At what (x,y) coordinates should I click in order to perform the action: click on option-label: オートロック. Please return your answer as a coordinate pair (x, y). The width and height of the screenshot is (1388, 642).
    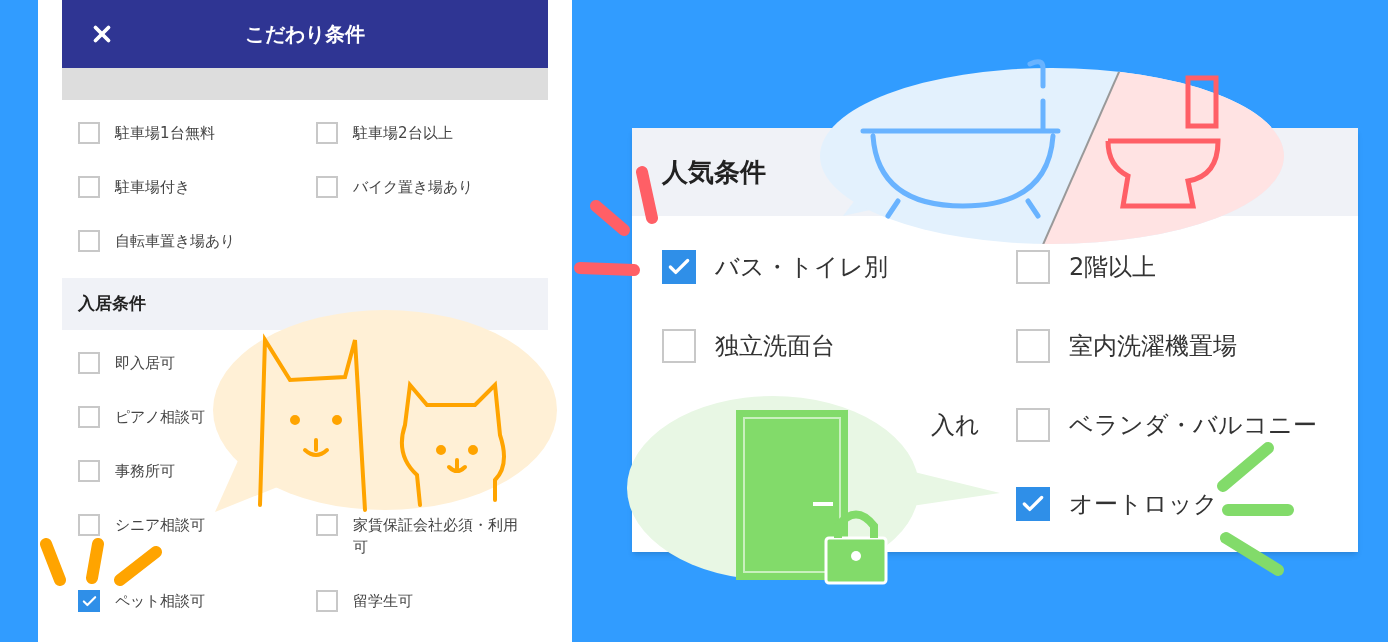
    Looking at the image, I should click on (1143, 504).